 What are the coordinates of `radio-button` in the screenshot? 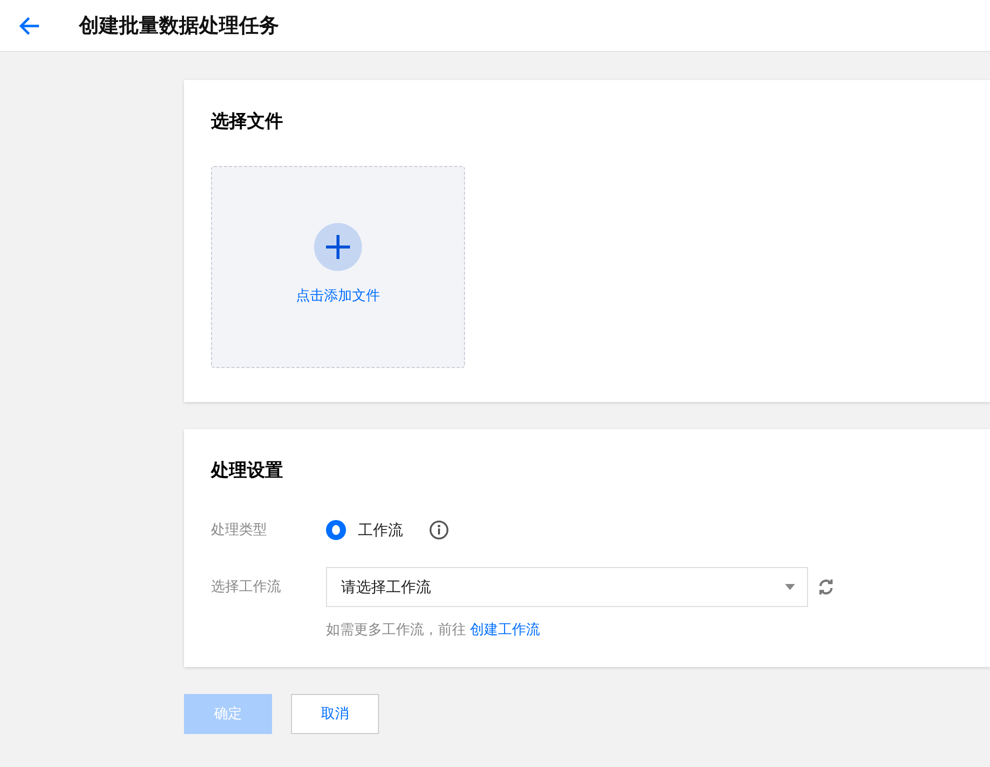 It's located at (336, 530).